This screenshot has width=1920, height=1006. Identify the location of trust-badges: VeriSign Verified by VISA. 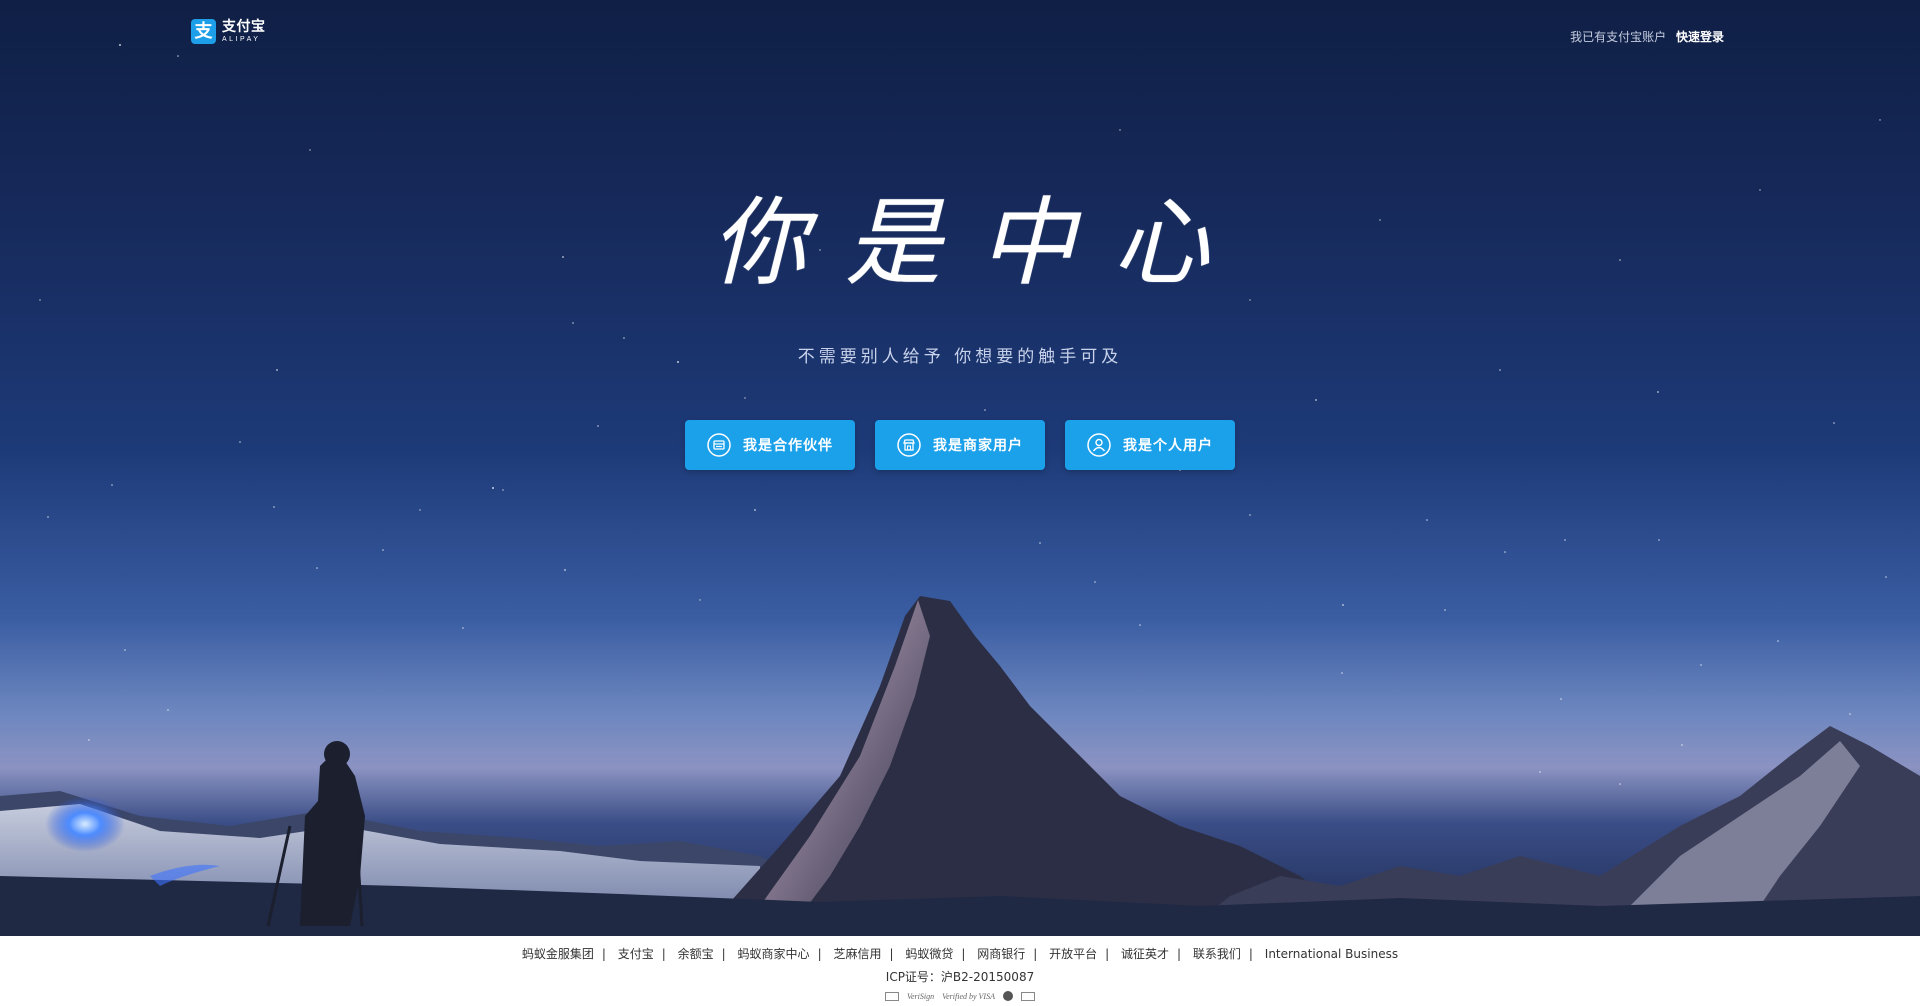
(960, 996).